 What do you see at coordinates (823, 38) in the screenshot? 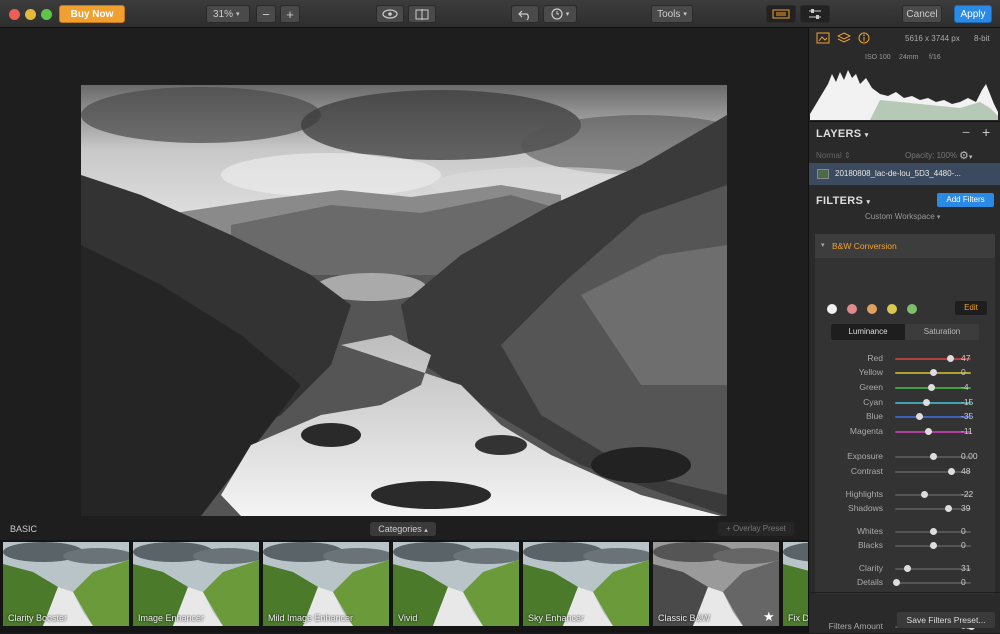
I see `image-info-icon` at bounding box center [823, 38].